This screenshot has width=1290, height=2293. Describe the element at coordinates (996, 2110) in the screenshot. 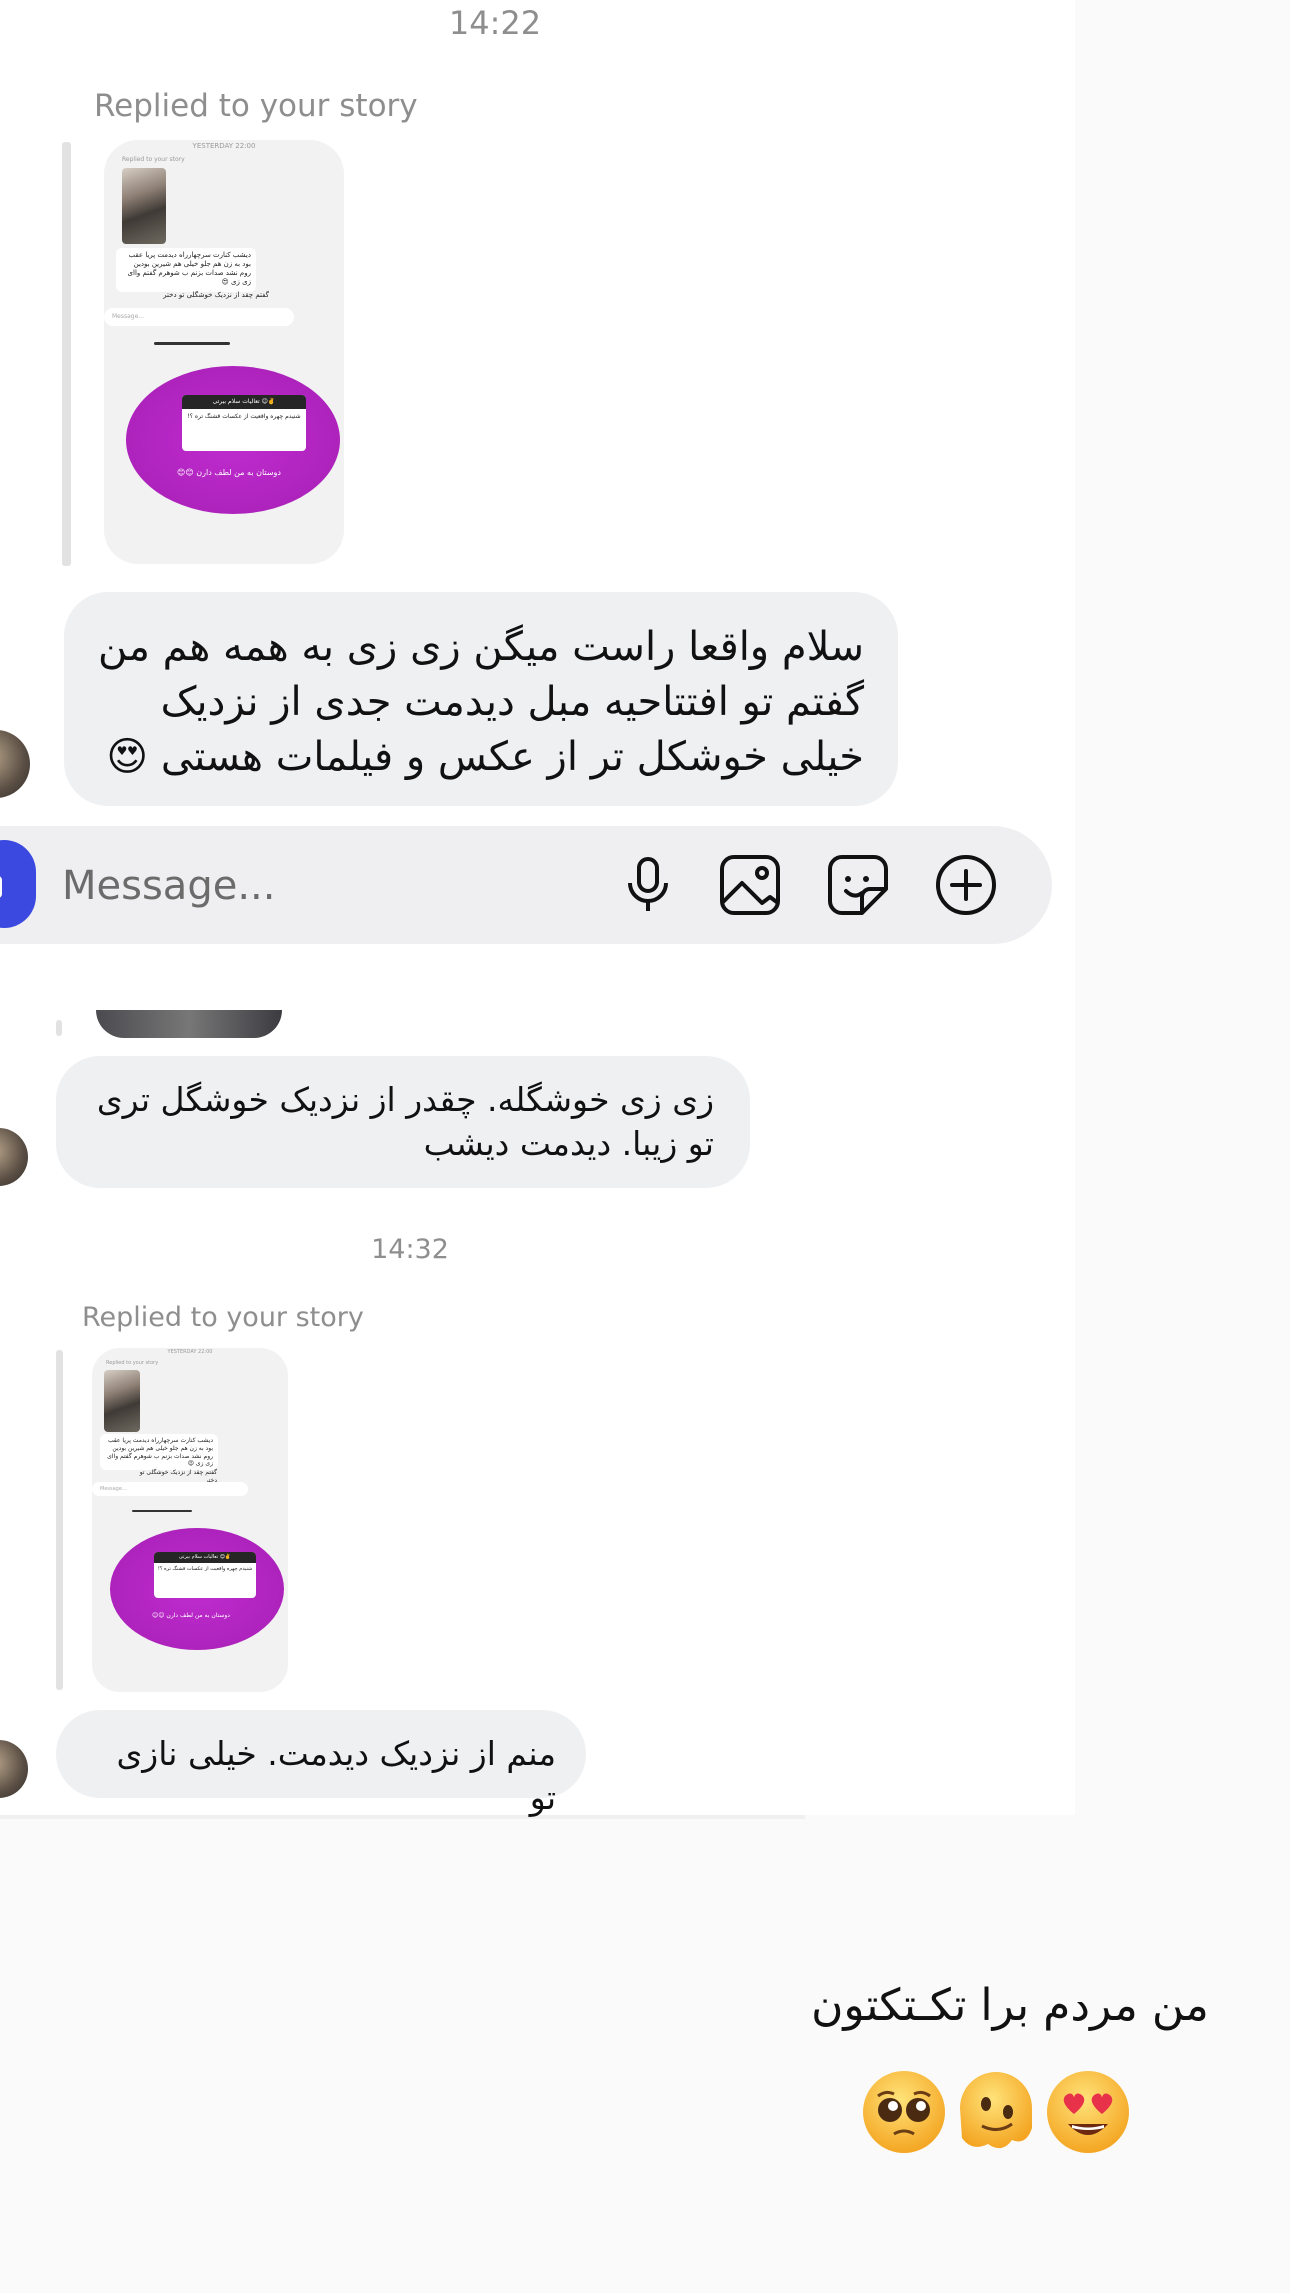

I see `melting-face-emoji` at that location.